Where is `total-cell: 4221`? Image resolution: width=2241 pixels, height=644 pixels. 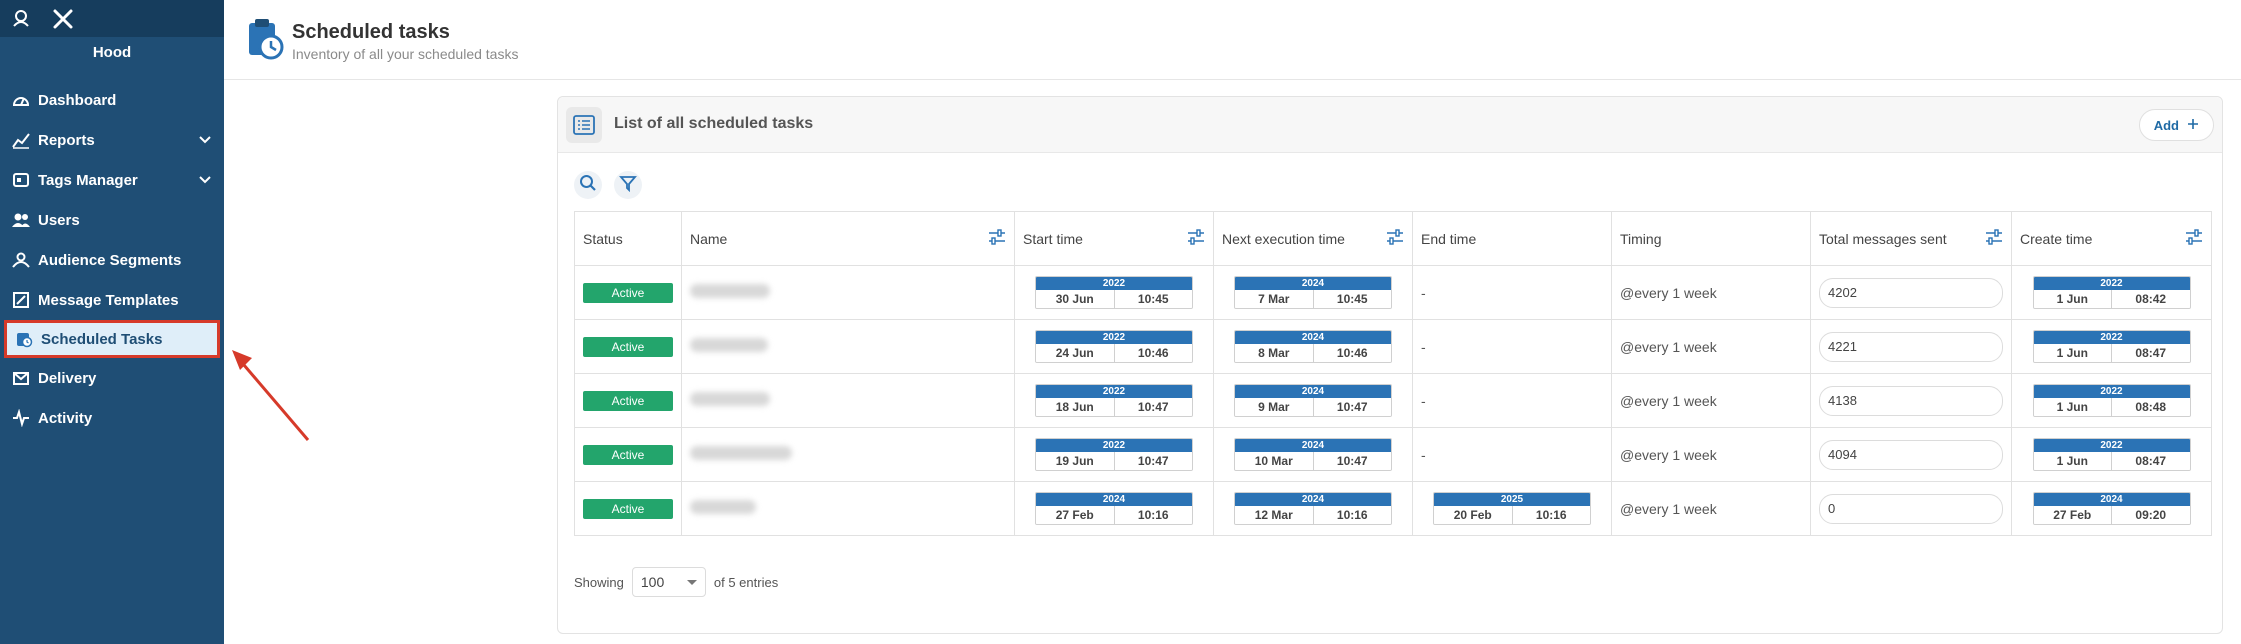 total-cell: 4221 is located at coordinates (1911, 346).